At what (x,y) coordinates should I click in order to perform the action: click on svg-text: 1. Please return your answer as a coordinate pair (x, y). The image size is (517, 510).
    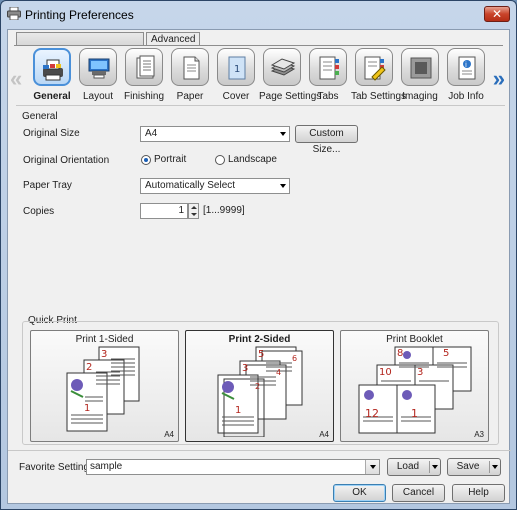
    Looking at the image, I should click on (237, 69).